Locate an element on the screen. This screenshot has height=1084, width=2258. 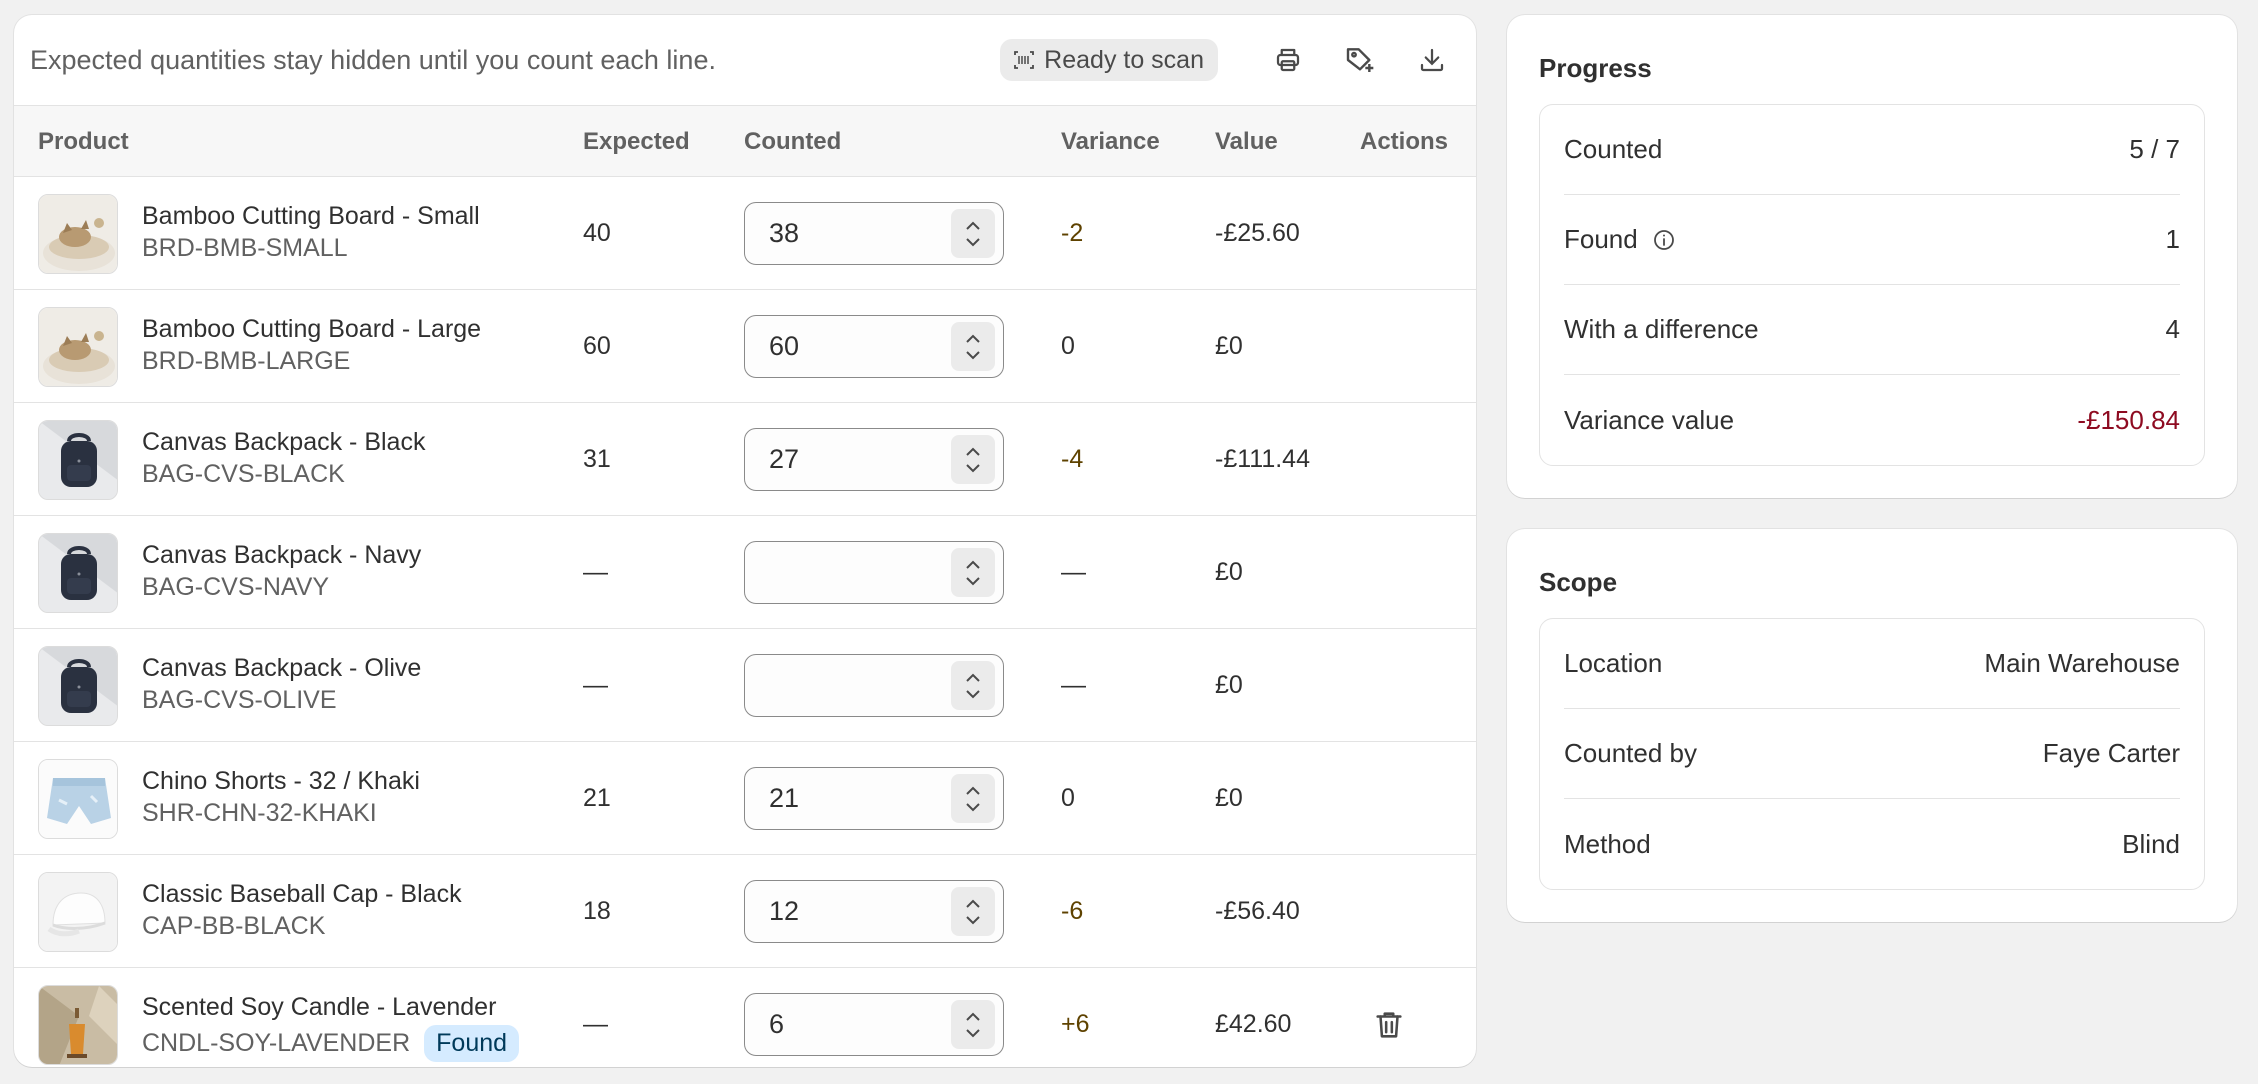
scope-method: Method Blind is located at coordinates (1872, 844).